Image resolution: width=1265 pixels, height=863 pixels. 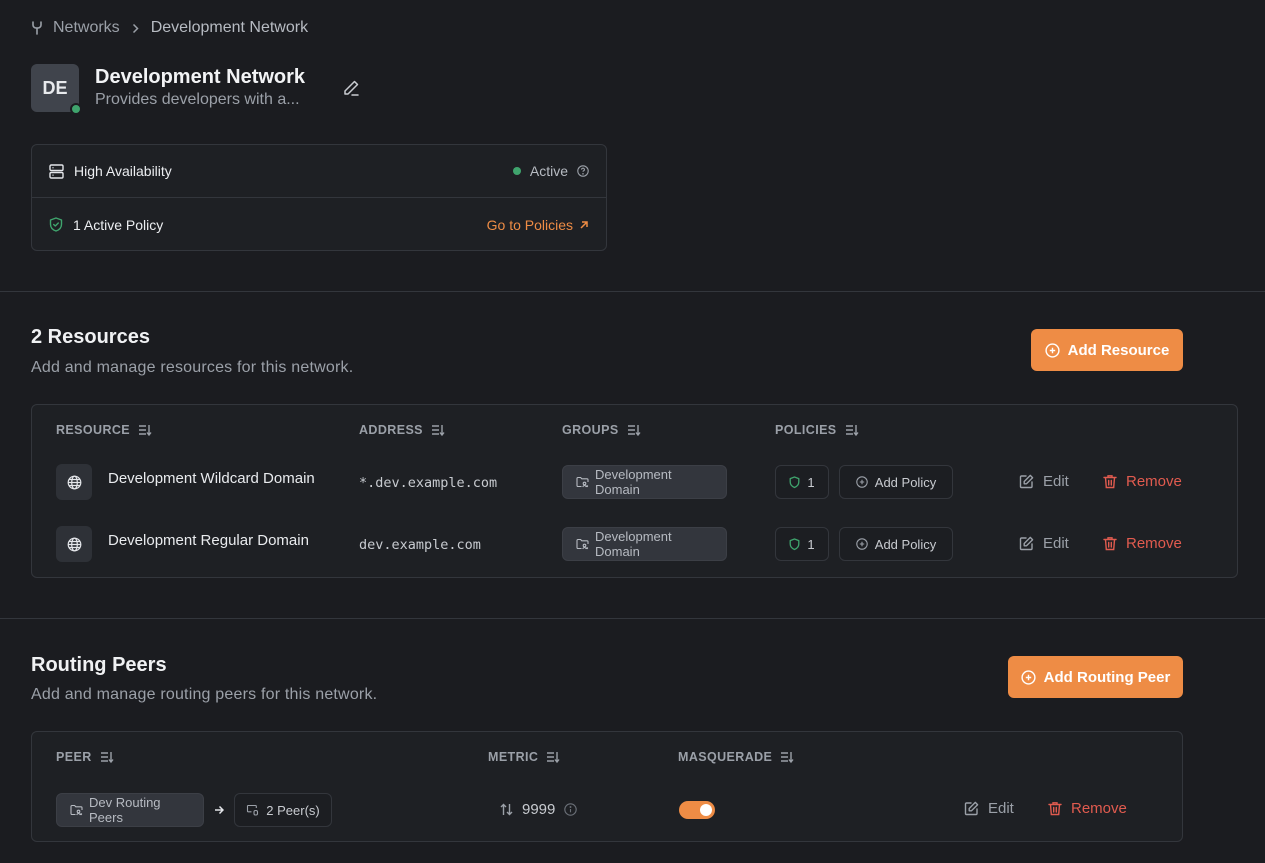 I want to click on shield-icon, so click(x=794, y=482).